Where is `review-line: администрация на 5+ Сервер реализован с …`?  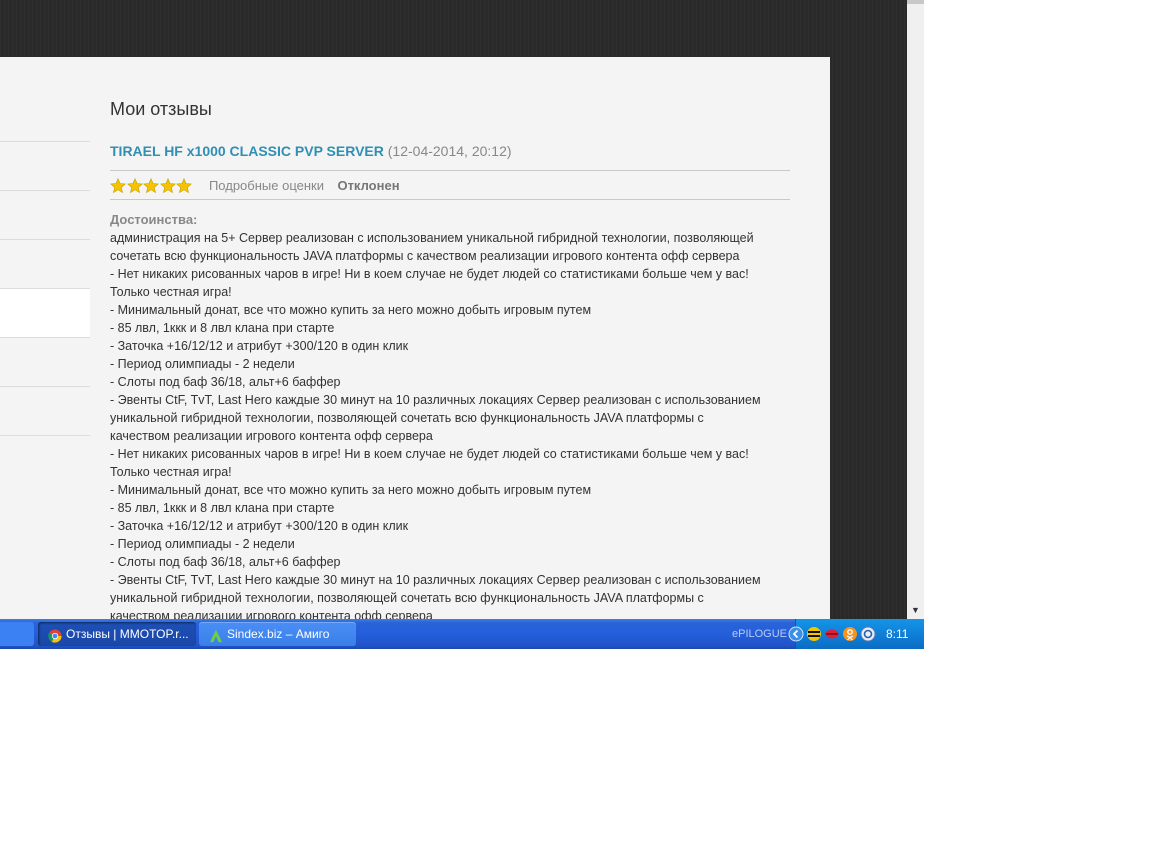
review-line: администрация на 5+ Сервер реализован с … is located at coordinates (432, 238).